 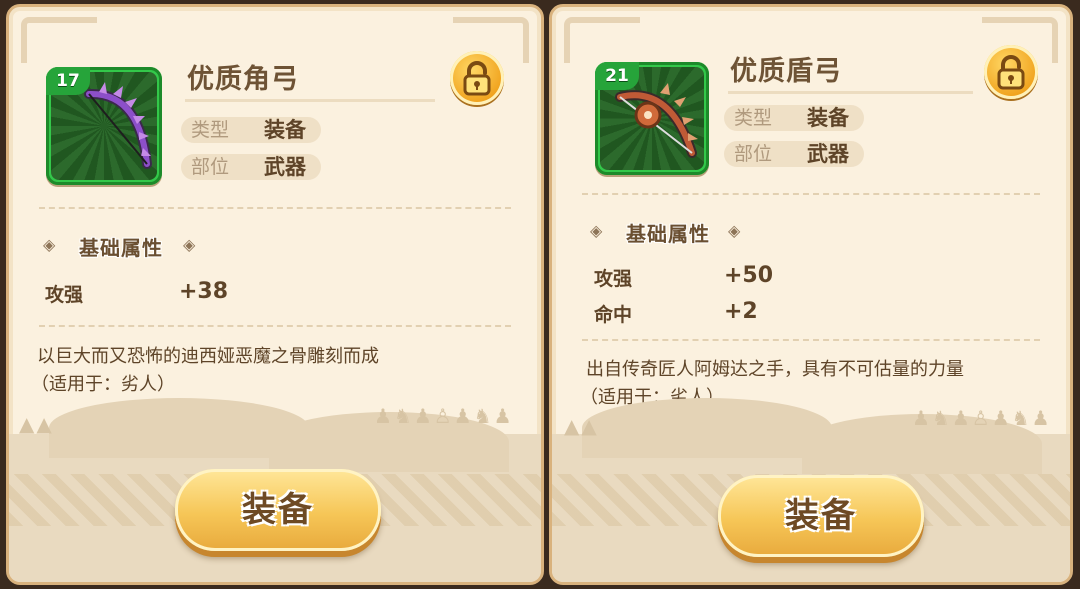 I want to click on level-badge: 17, so click(x=68, y=81).